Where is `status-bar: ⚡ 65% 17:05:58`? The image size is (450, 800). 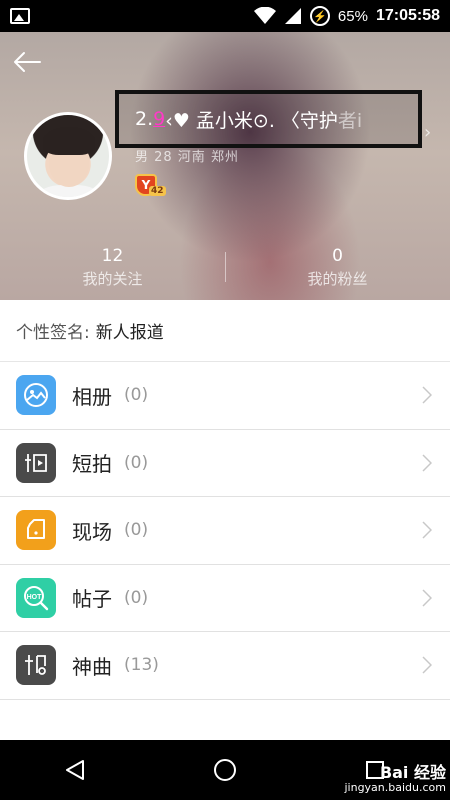 status-bar: ⚡ 65% 17:05:58 is located at coordinates (225, 16).